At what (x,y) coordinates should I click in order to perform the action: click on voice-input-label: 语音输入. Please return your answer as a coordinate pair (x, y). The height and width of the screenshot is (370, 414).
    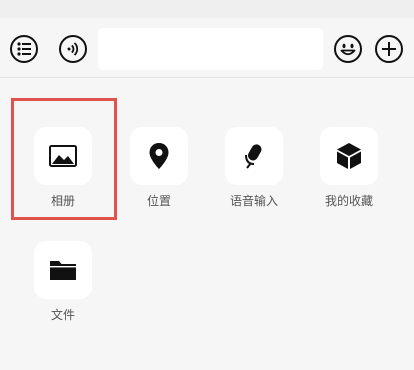
    Looking at the image, I should click on (253, 201).